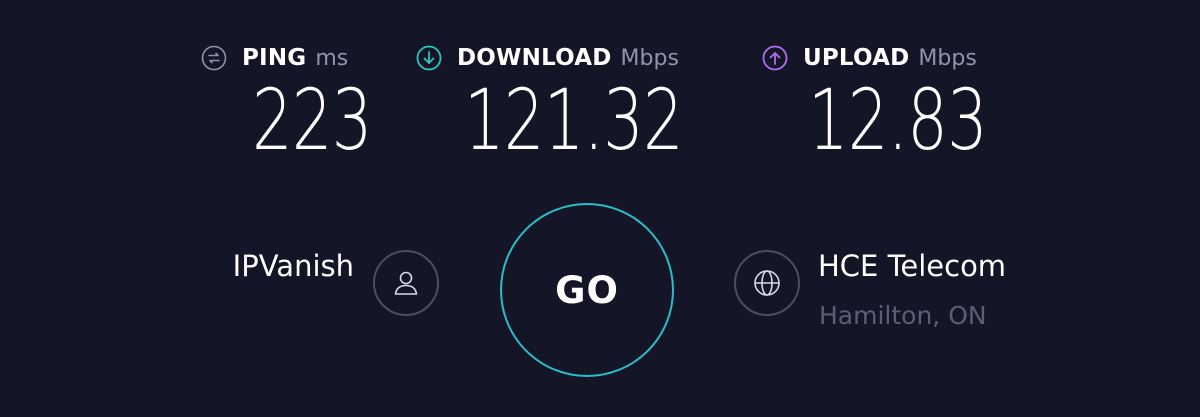  Describe the element at coordinates (856, 58) in the screenshot. I see `upload-label: UPLOAD` at that location.